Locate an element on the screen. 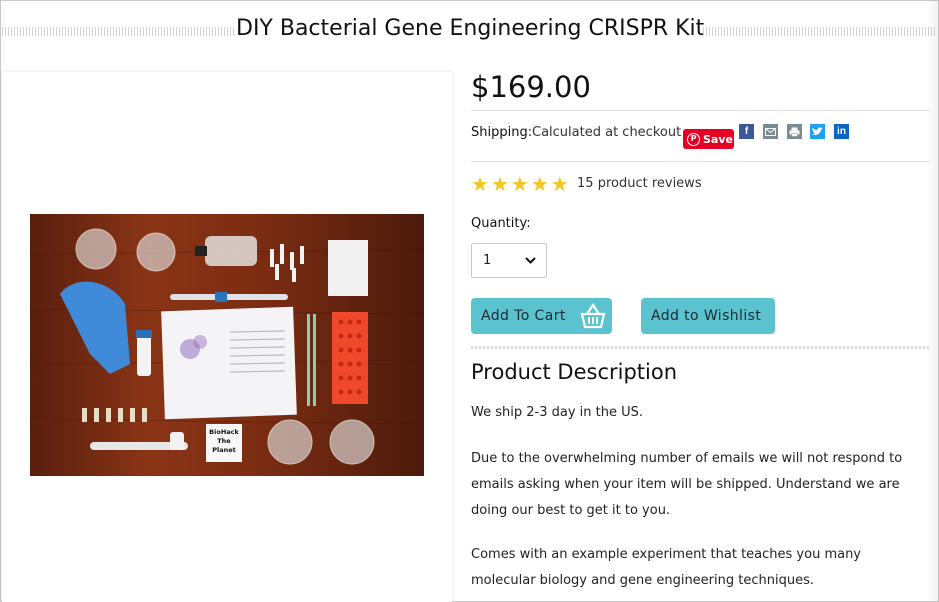 The width and height of the screenshot is (939, 602). reviews-count: 15 is located at coordinates (585, 183).